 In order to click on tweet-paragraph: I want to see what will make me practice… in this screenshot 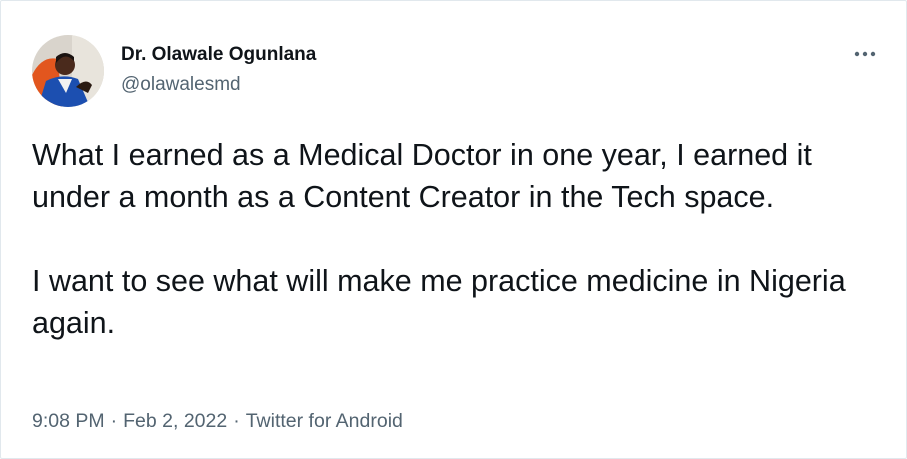, I will do `click(439, 302)`.